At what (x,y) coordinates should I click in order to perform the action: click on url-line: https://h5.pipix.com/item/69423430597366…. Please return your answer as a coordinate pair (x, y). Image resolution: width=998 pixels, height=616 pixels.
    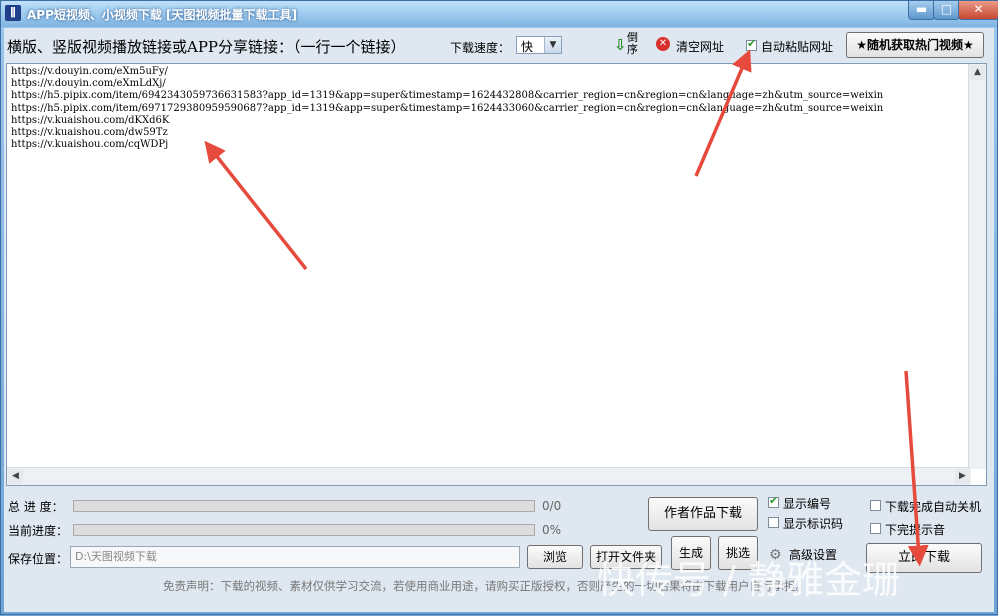
    Looking at the image, I should click on (447, 96).